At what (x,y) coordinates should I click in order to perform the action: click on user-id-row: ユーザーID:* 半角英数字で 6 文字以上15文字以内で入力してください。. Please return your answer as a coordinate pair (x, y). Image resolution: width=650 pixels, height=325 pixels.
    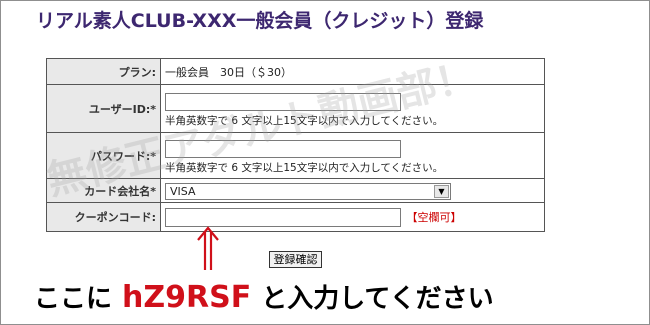
    Looking at the image, I should click on (295, 108).